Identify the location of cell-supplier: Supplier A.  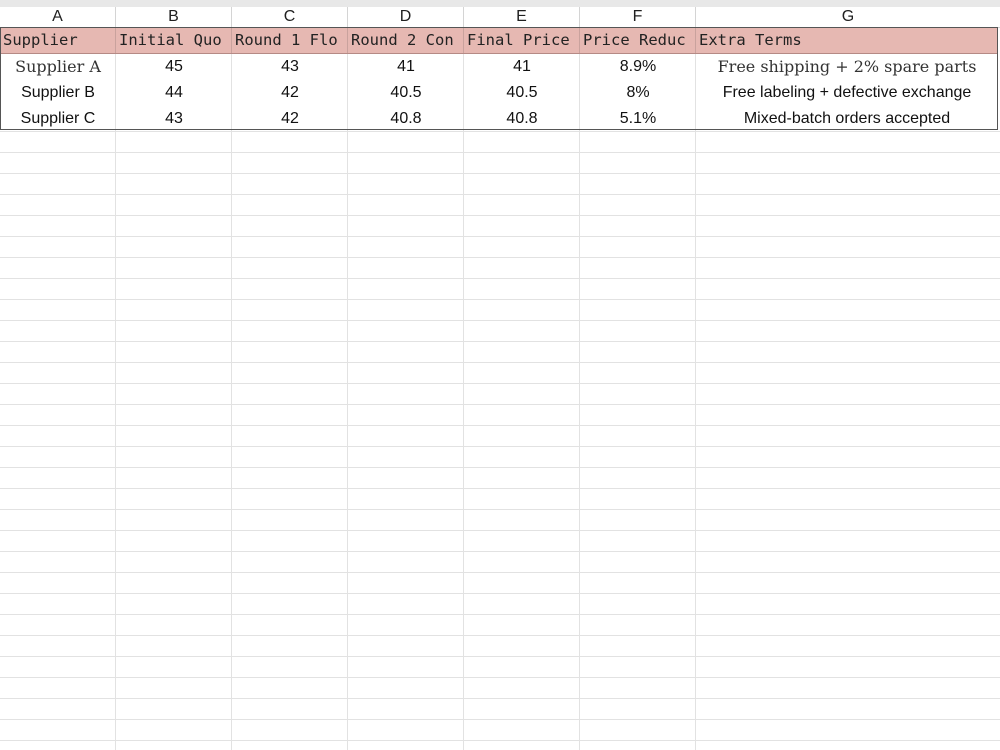
(58, 67).